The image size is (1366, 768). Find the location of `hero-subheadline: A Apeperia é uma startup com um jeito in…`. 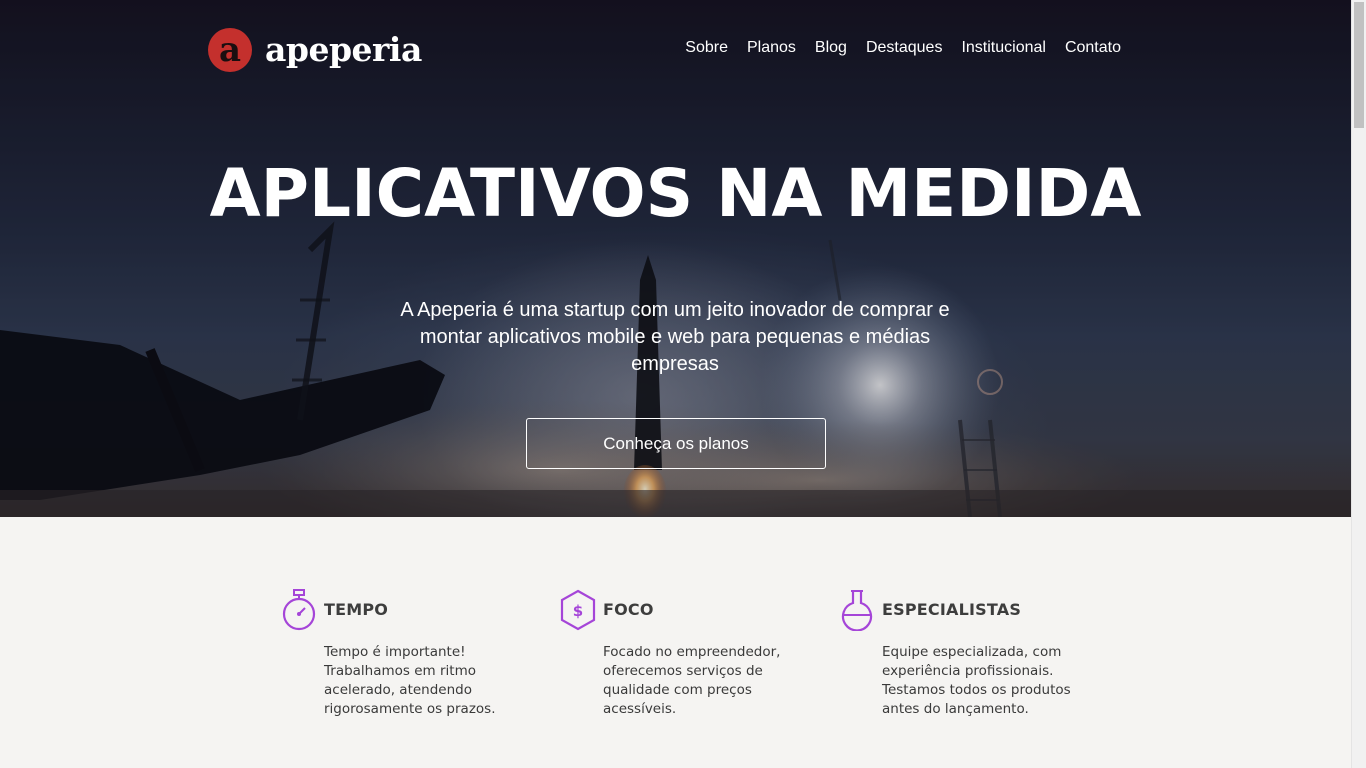

hero-subheadline: A Apeperia é uma startup com um jeito in… is located at coordinates (675, 337).